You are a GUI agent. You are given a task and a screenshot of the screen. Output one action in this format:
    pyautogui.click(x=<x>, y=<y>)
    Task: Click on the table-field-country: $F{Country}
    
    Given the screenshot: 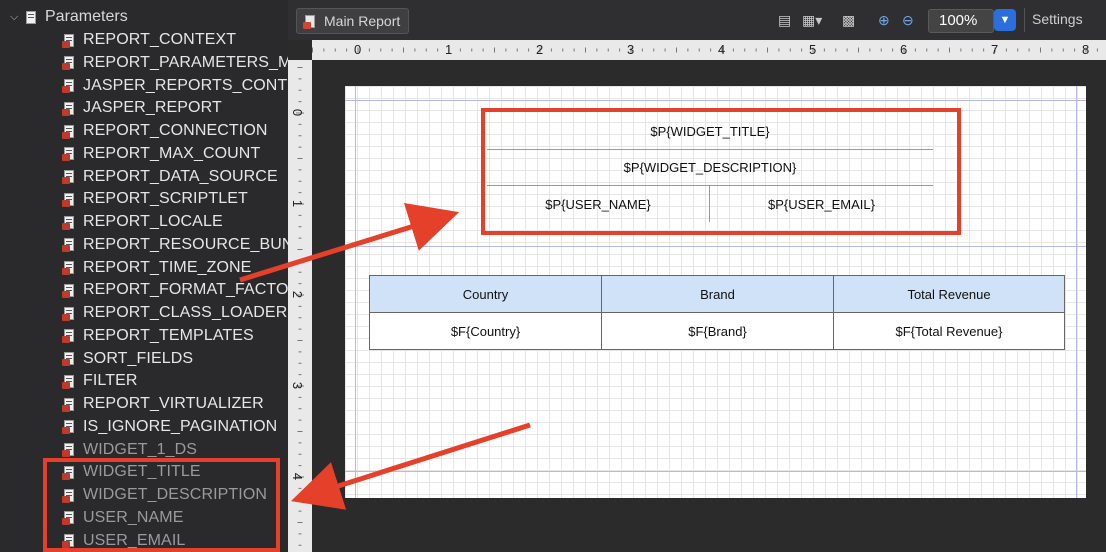 What is the action you would take?
    pyautogui.click(x=485, y=331)
    